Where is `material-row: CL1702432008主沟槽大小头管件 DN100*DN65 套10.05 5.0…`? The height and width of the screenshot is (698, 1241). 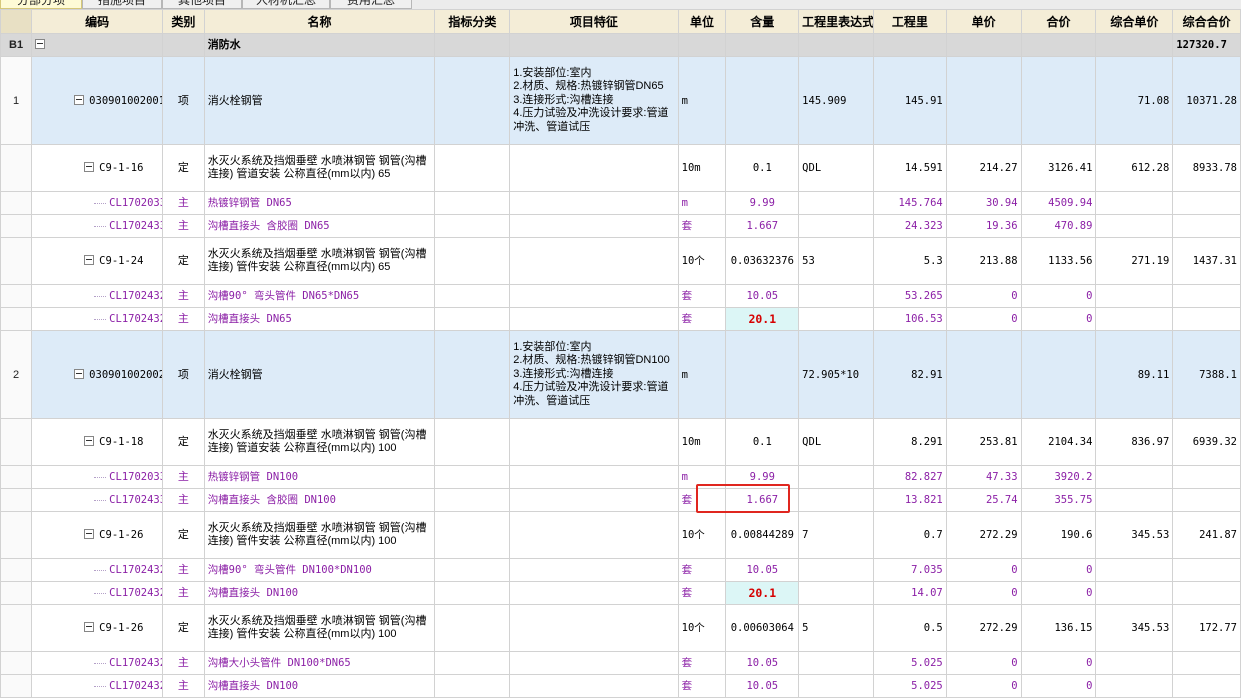 material-row: CL1702432008主沟槽大小头管件 DN100*DN65 套10.05 5.0… is located at coordinates (620, 663).